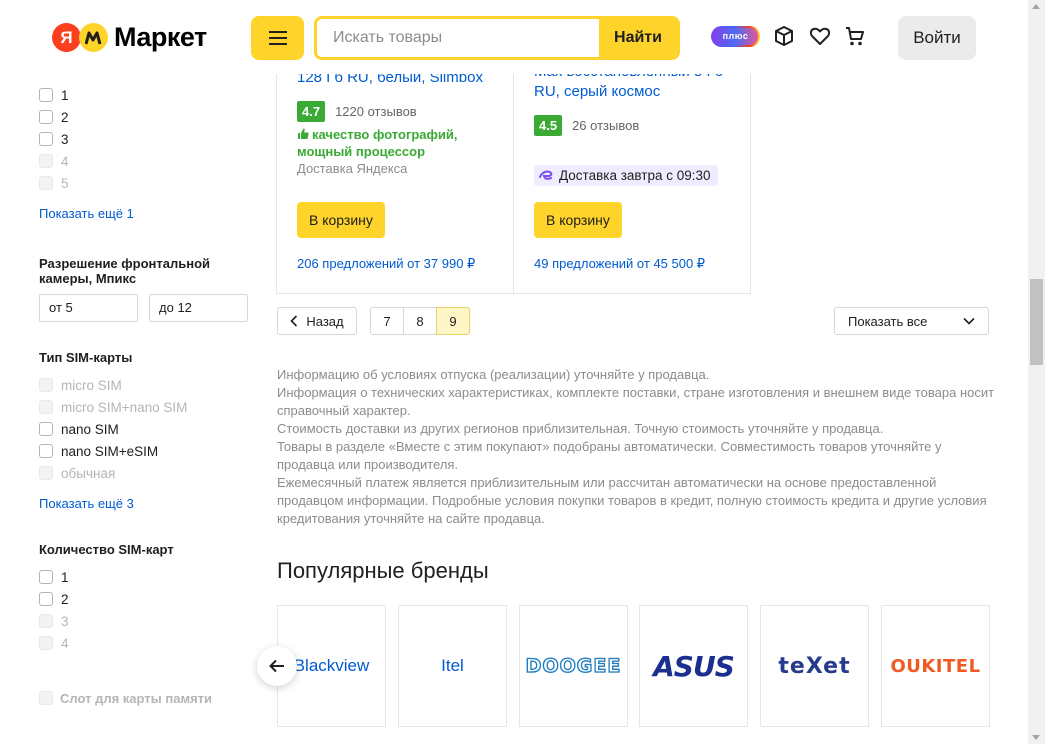 The image size is (1045, 744). I want to click on logo: Я Маркет, so click(129, 37).